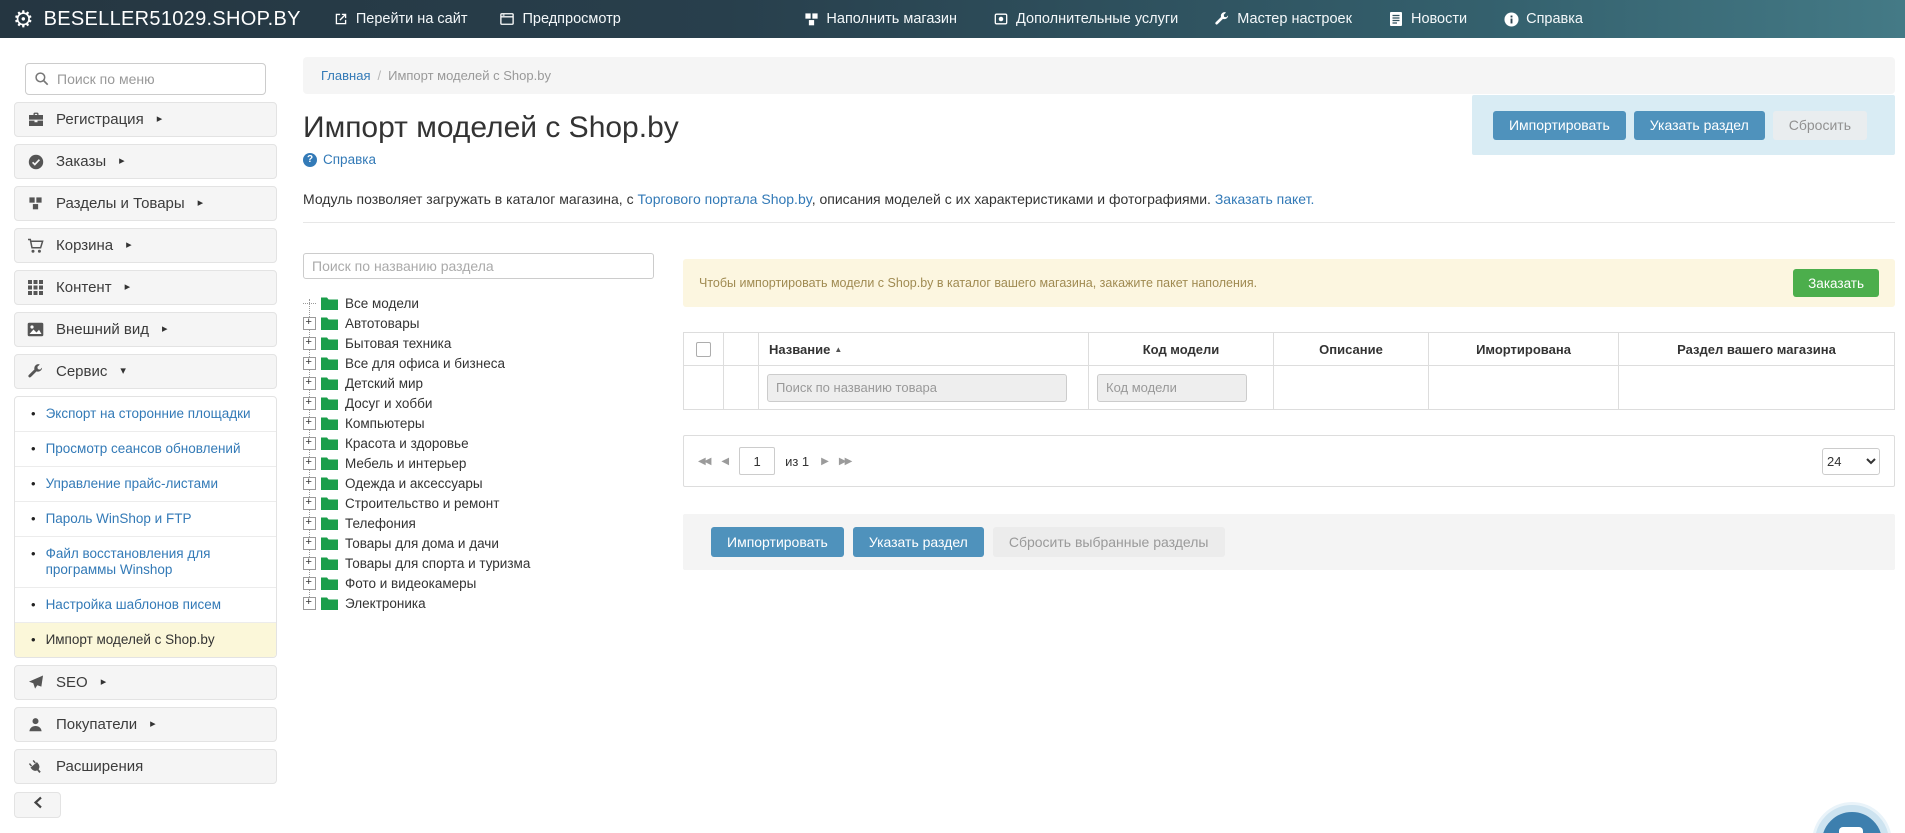 Image resolution: width=1905 pixels, height=833 pixels. I want to click on nav-label: Перейти на сайт, so click(411, 19).